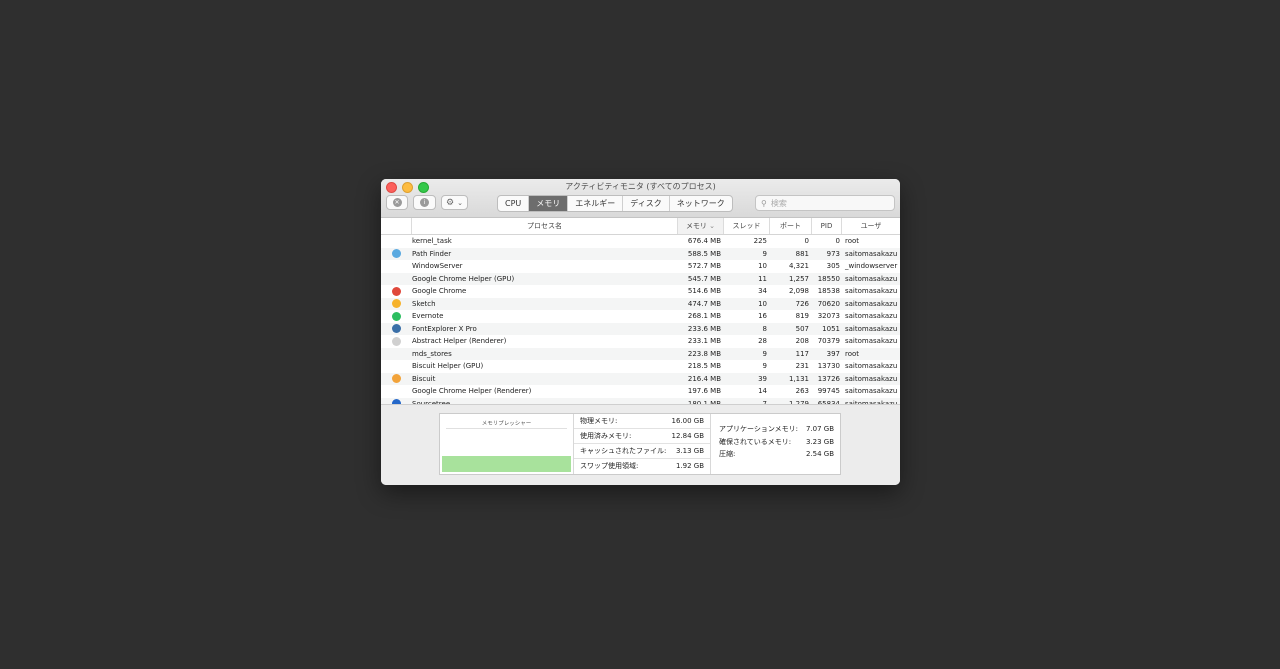 Image resolution: width=1280 pixels, height=669 pixels. I want to click on process-threads: 9, so click(764, 353).